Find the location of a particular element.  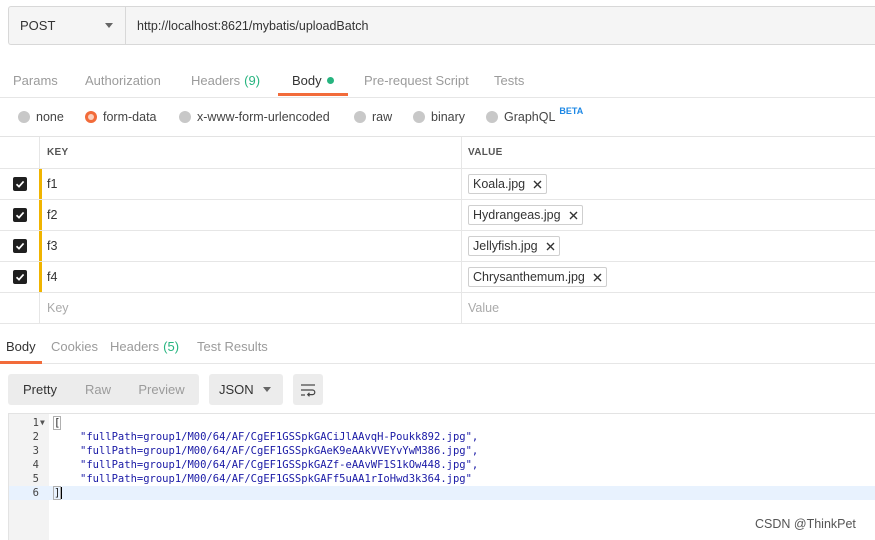

file-name: Hydrangeas.jpg is located at coordinates (517, 215).